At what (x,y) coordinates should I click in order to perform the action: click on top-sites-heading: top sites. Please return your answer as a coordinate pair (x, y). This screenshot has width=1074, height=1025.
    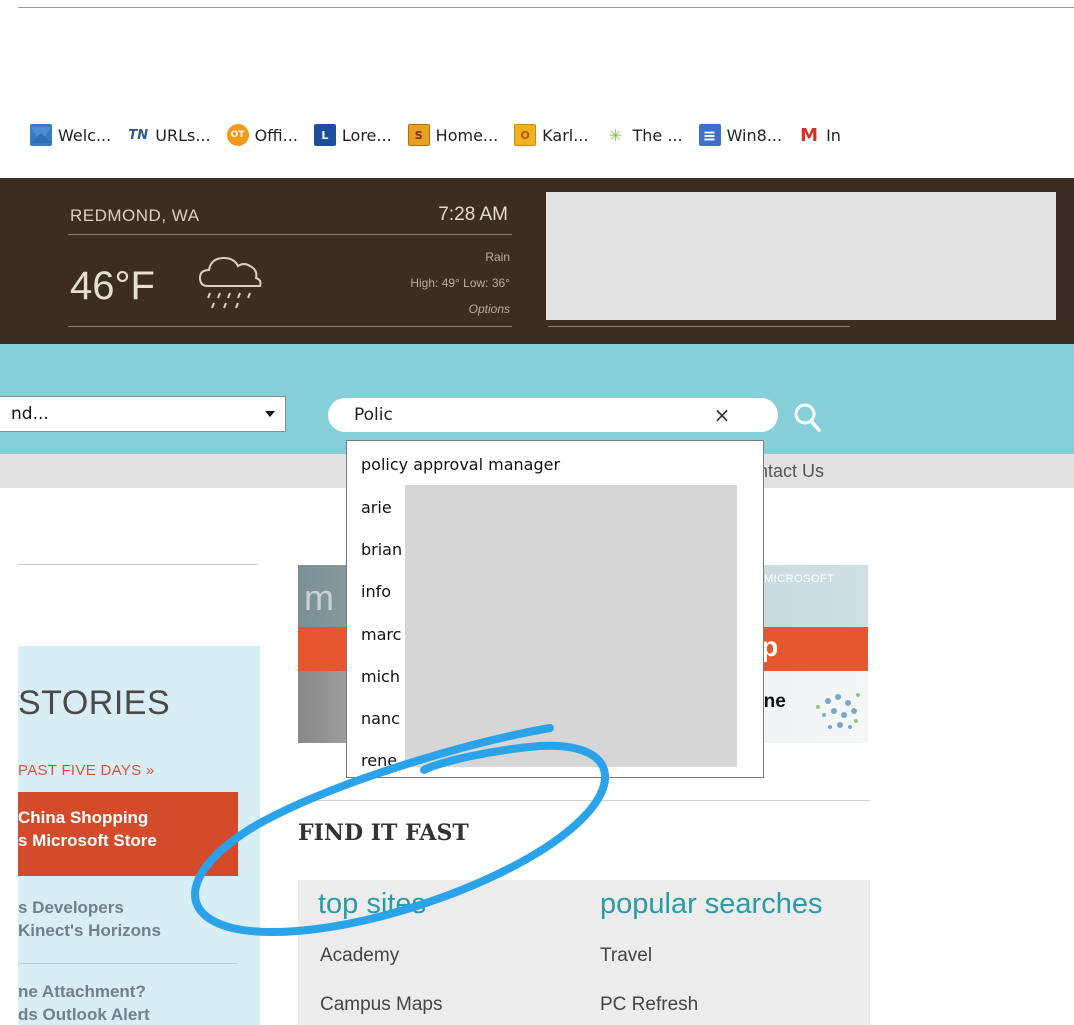
    Looking at the image, I should click on (372, 904).